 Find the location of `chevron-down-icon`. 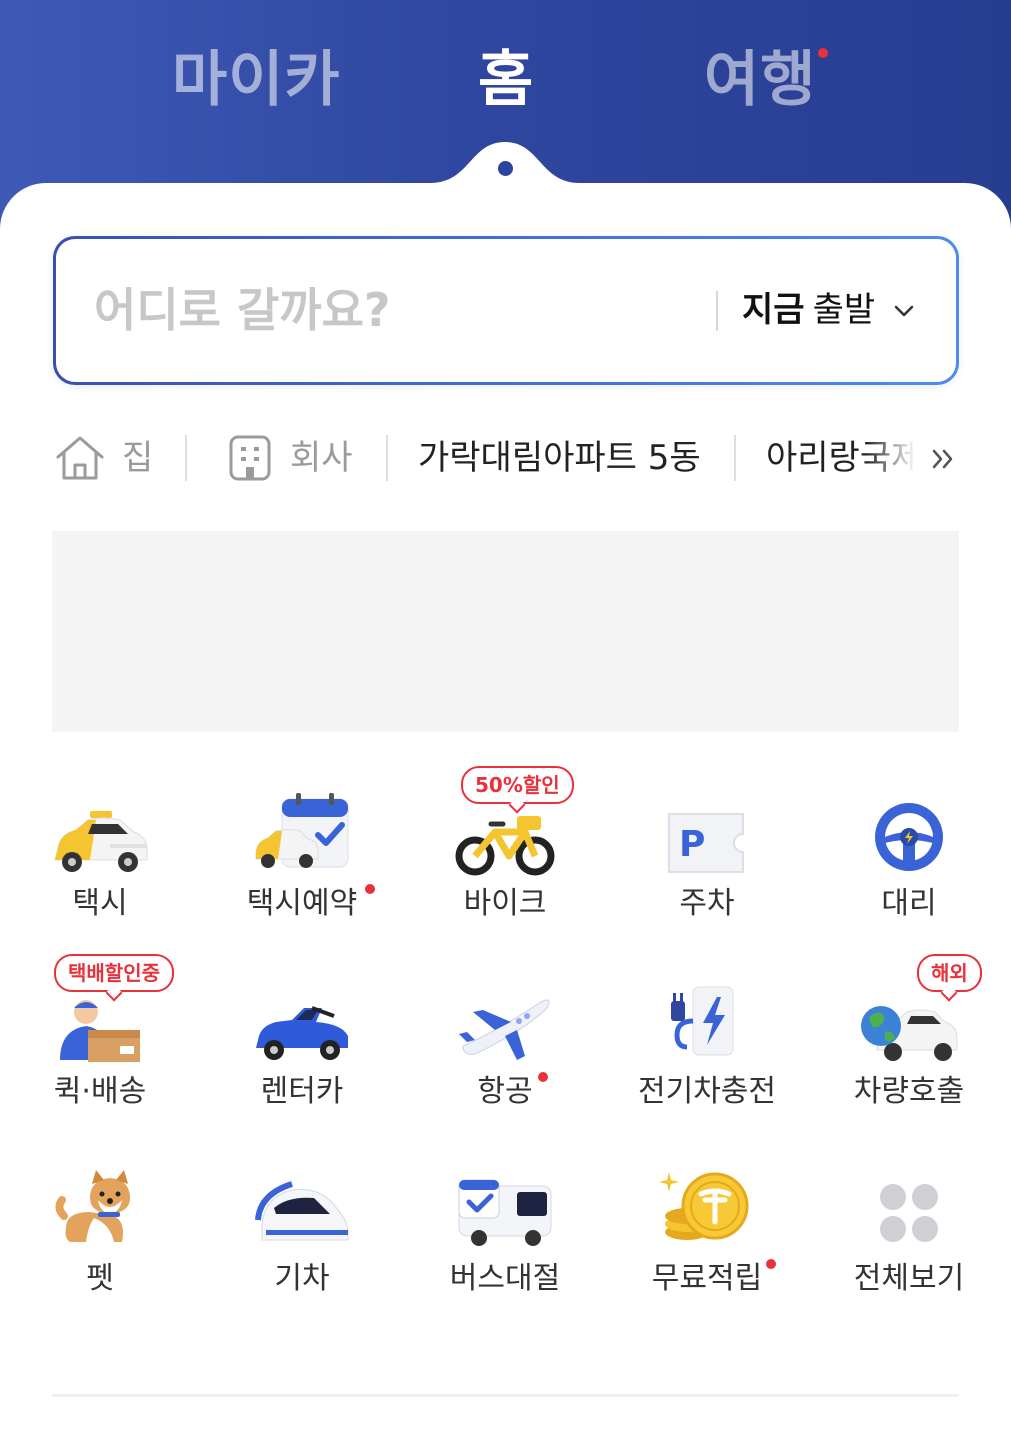

chevron-down-icon is located at coordinates (904, 311).